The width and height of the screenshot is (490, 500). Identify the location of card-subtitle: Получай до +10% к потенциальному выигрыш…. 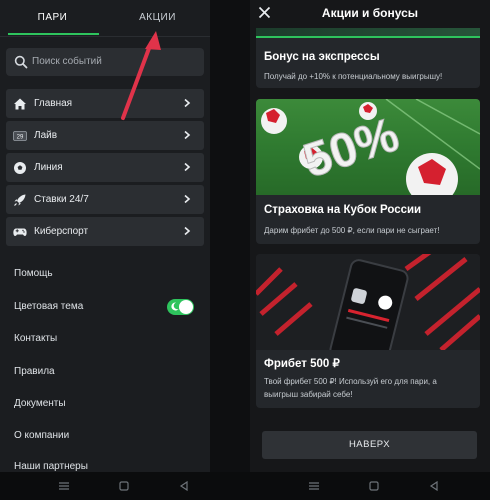
(353, 76).